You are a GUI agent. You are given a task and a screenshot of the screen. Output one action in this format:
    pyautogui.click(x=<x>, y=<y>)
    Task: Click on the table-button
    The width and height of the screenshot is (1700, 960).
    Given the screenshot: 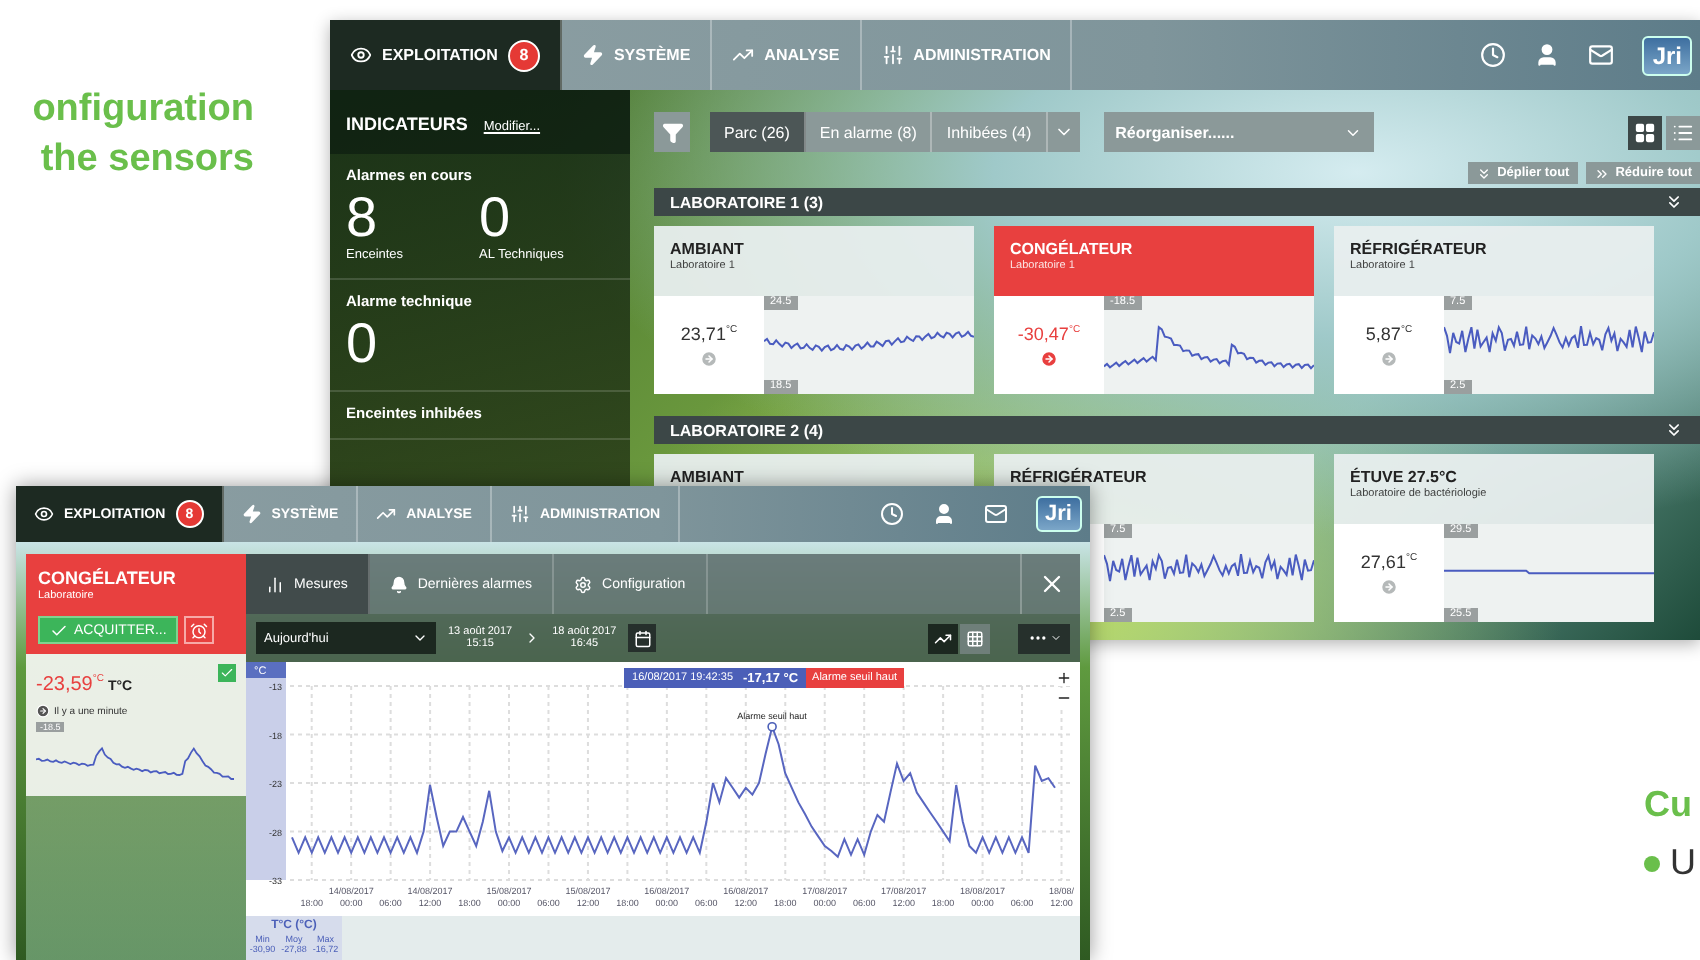 What is the action you would take?
    pyautogui.click(x=975, y=638)
    